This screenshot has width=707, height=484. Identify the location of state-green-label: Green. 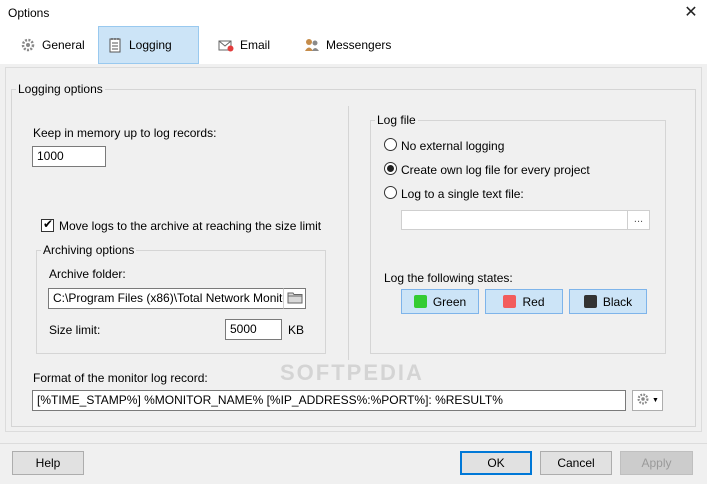
(449, 301).